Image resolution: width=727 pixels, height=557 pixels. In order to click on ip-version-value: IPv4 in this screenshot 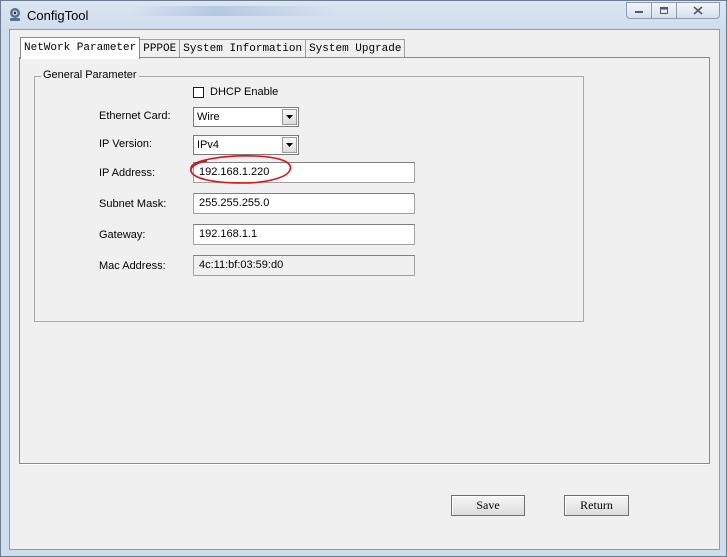, I will do `click(208, 145)`.